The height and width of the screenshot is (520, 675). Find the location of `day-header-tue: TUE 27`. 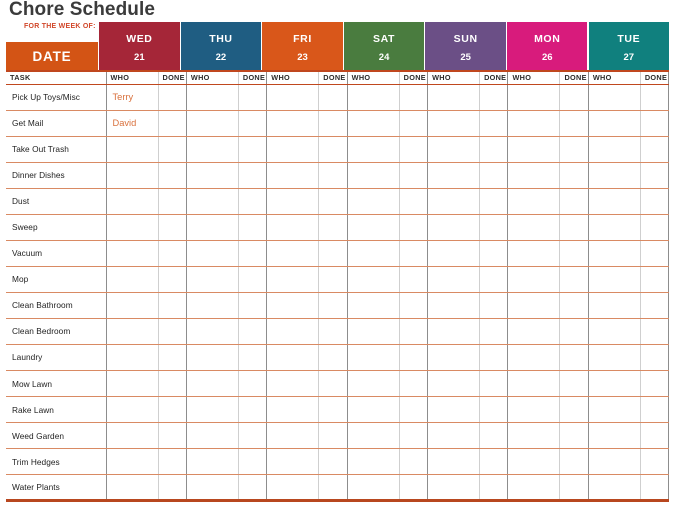

day-header-tue: TUE 27 is located at coordinates (628, 46).